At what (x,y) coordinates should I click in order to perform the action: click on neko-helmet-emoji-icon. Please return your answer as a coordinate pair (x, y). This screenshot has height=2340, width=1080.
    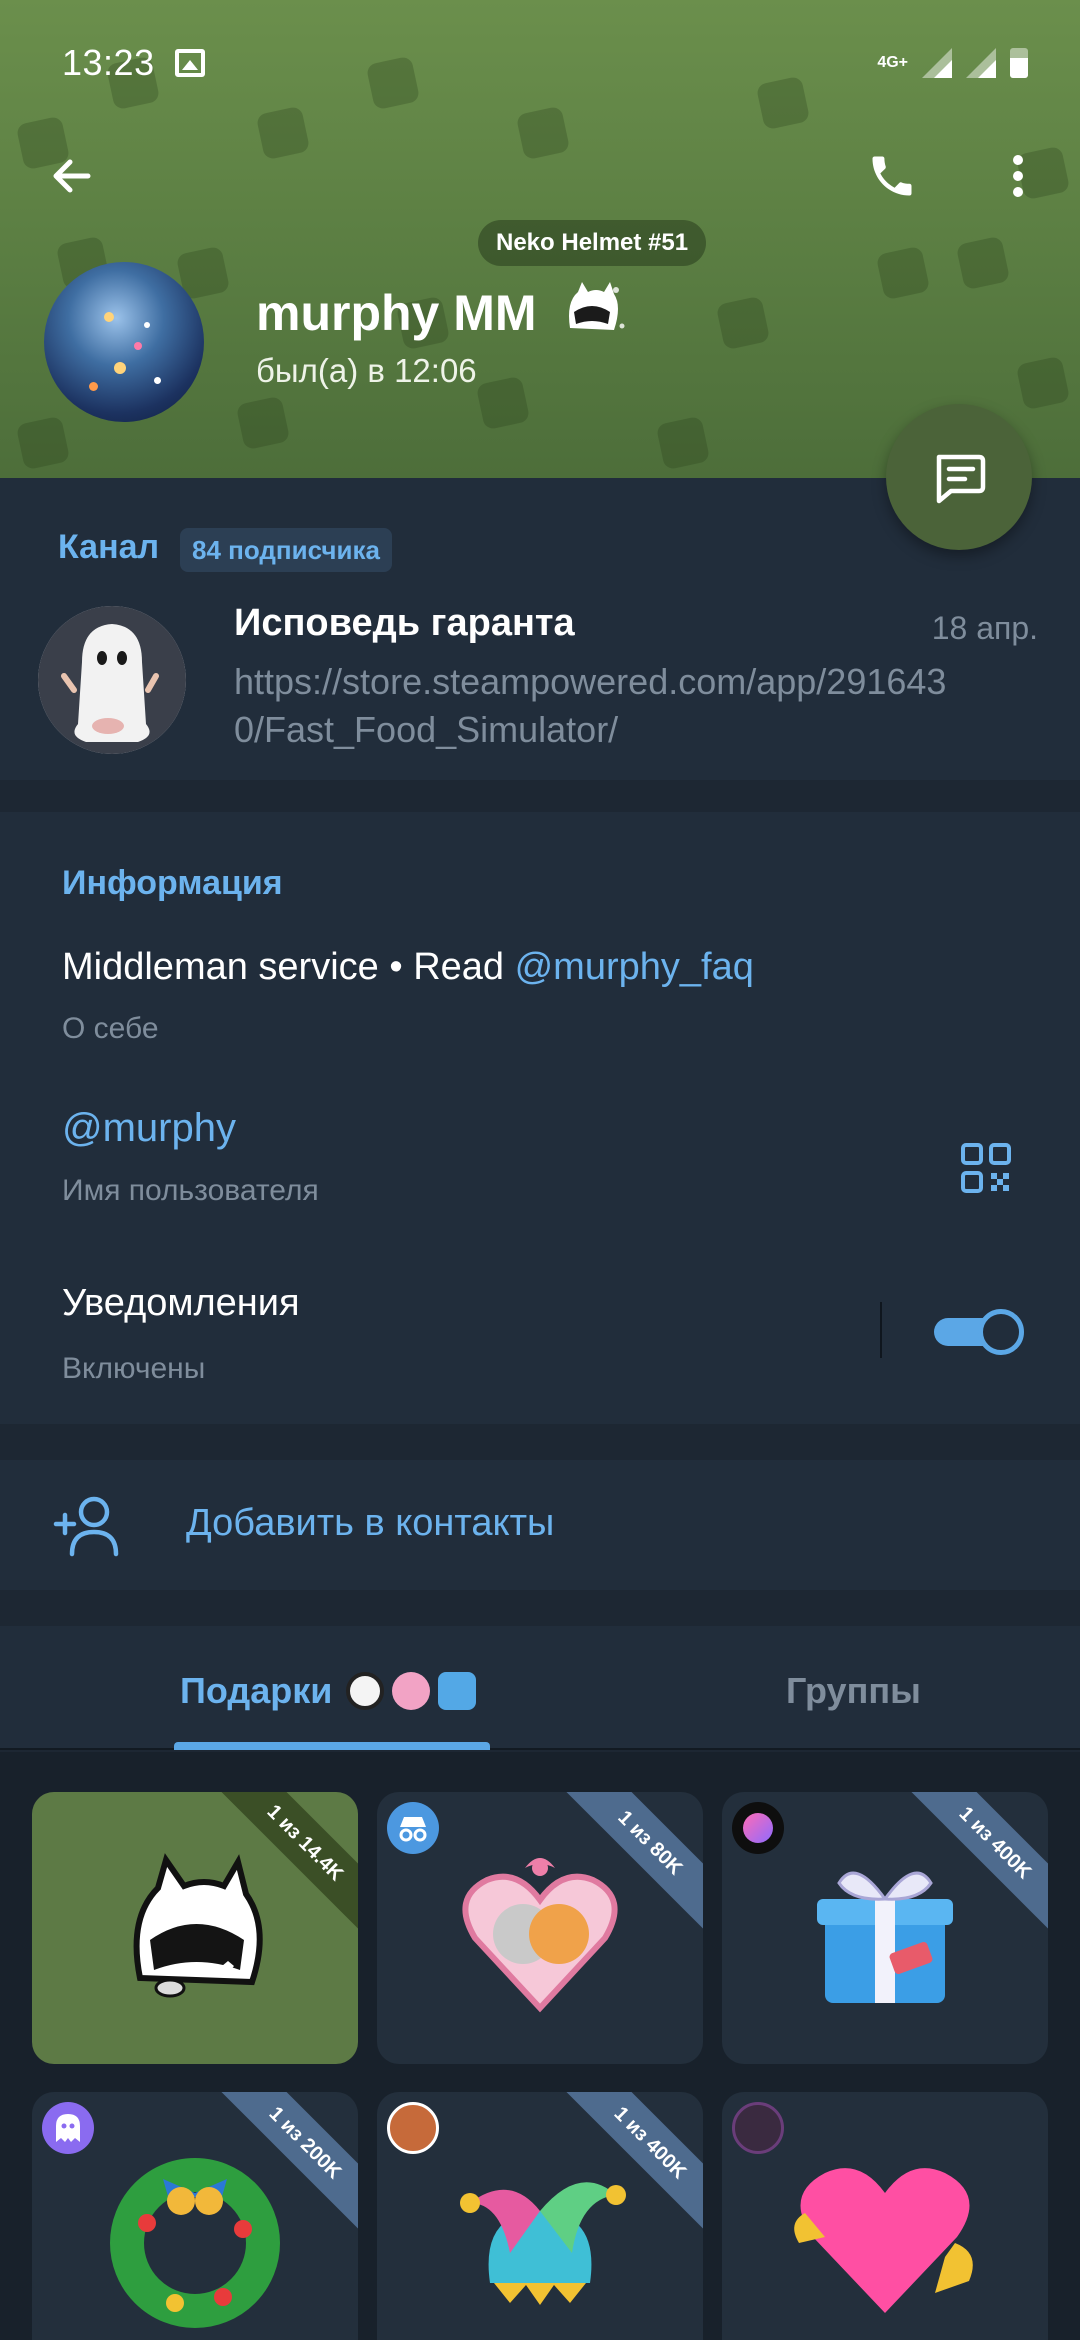
    Looking at the image, I should click on (592, 312).